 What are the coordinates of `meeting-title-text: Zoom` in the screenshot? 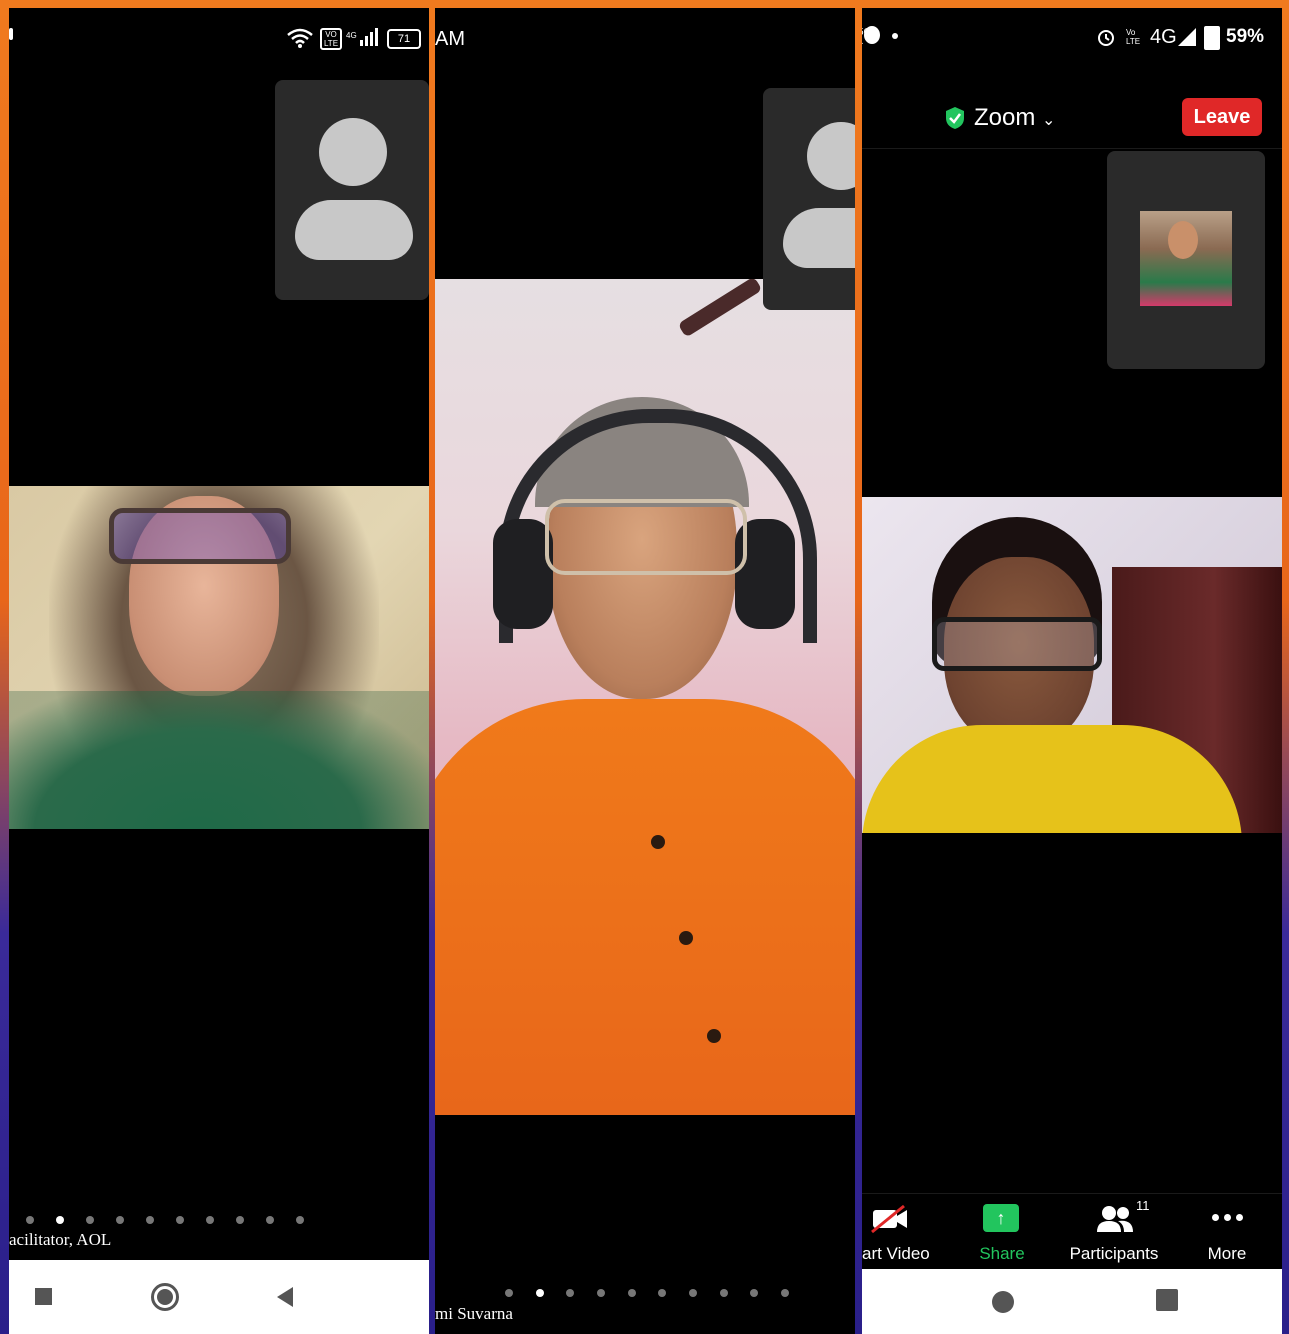 It's located at (1005, 117).